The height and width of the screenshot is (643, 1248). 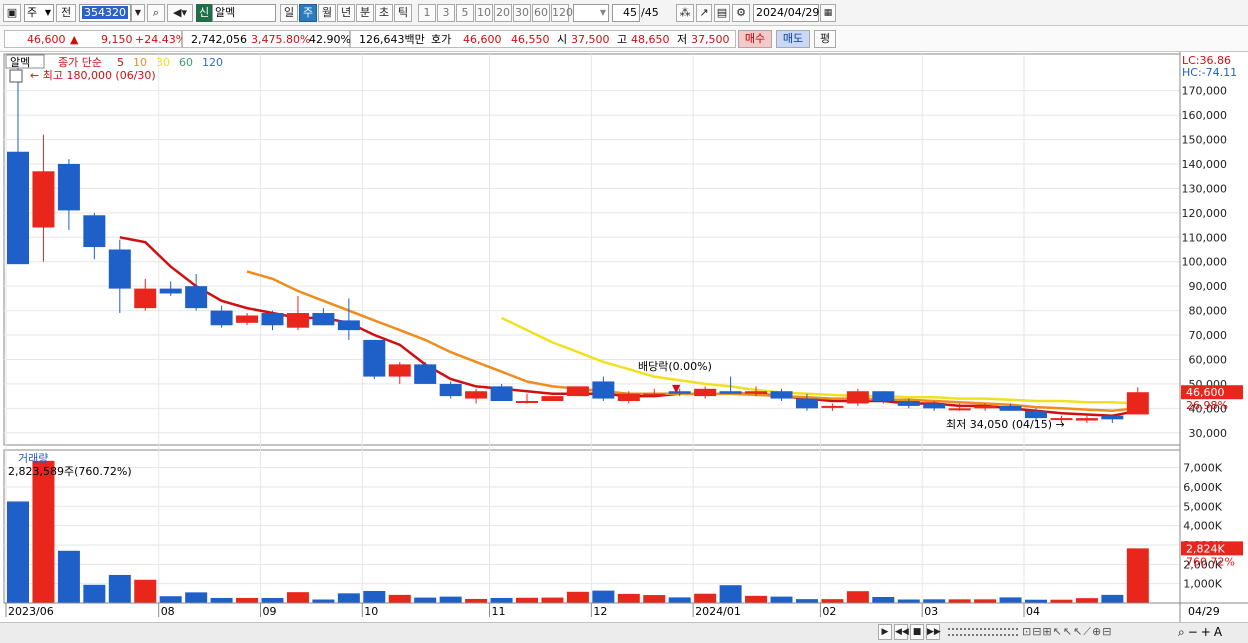 What do you see at coordinates (244, 13) in the screenshot?
I see `stock-name-field: 알멕` at bounding box center [244, 13].